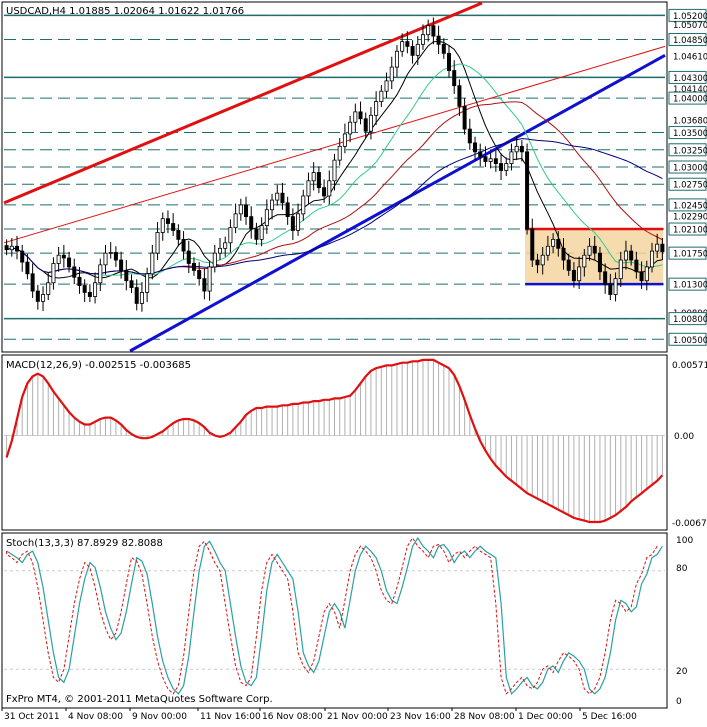 This screenshot has height=727, width=707. What do you see at coordinates (420, 717) in the screenshot?
I see `x-axis-label: 23 Nov 16:00` at bounding box center [420, 717].